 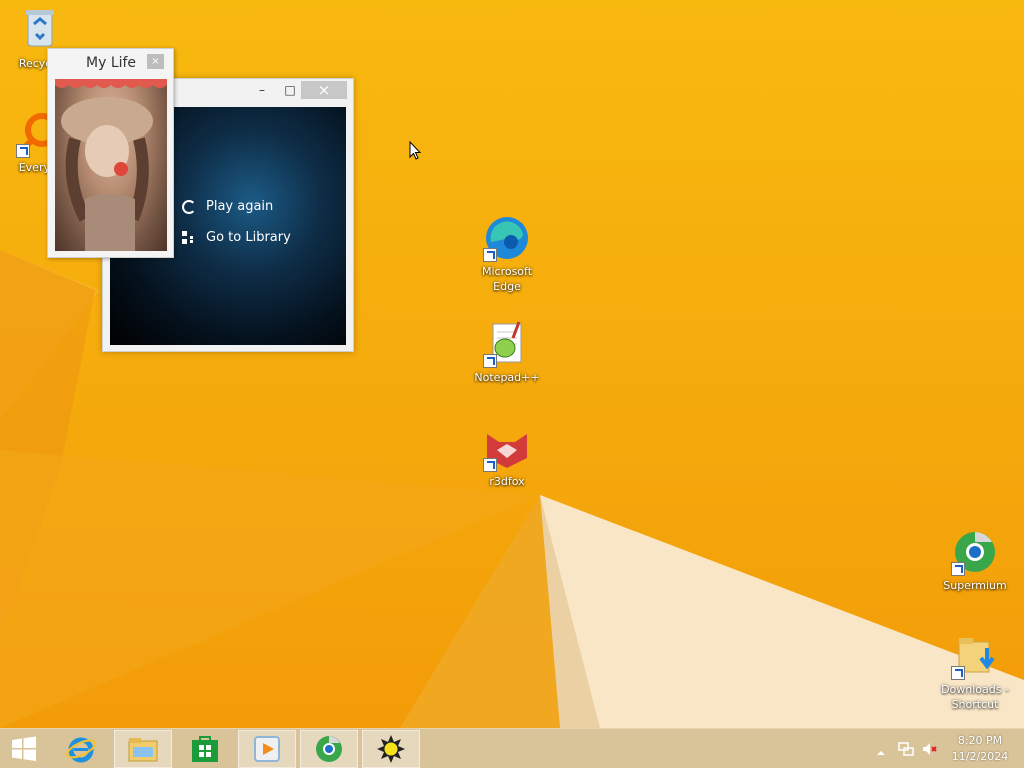 I want to click on r3dfox-icon, so click(x=507, y=448).